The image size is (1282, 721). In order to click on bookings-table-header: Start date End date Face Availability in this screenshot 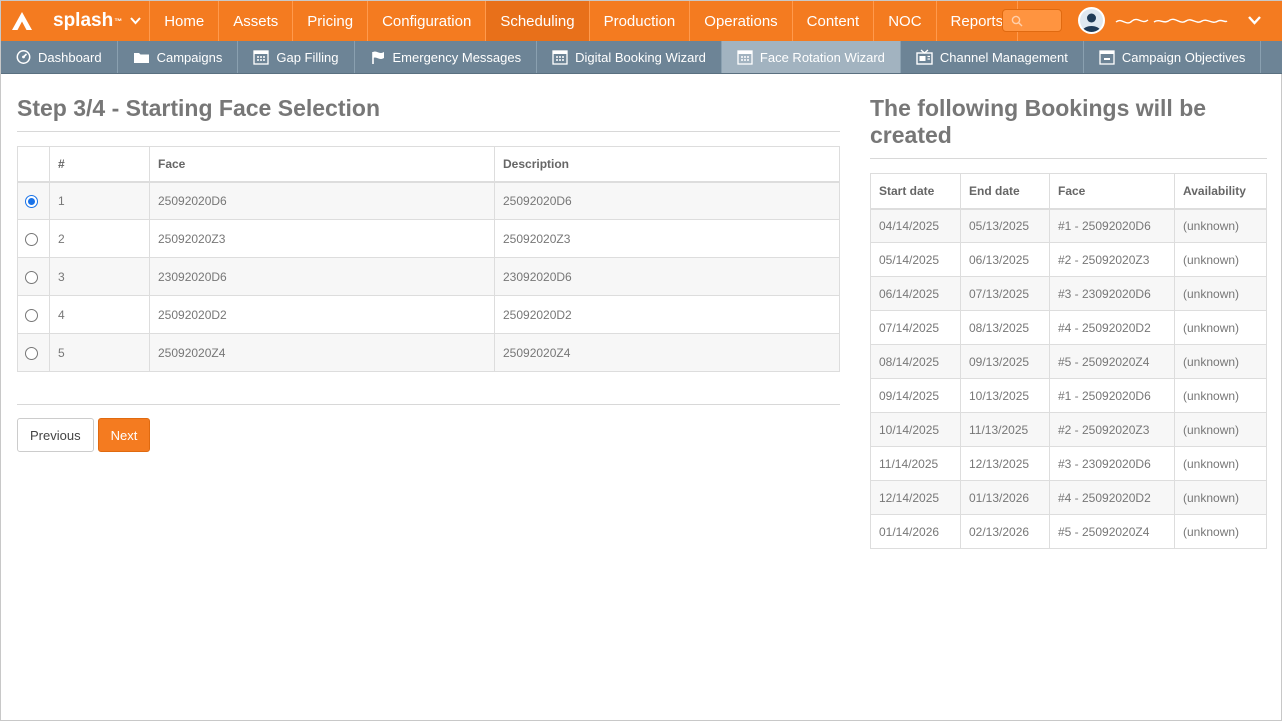, I will do `click(1068, 191)`.